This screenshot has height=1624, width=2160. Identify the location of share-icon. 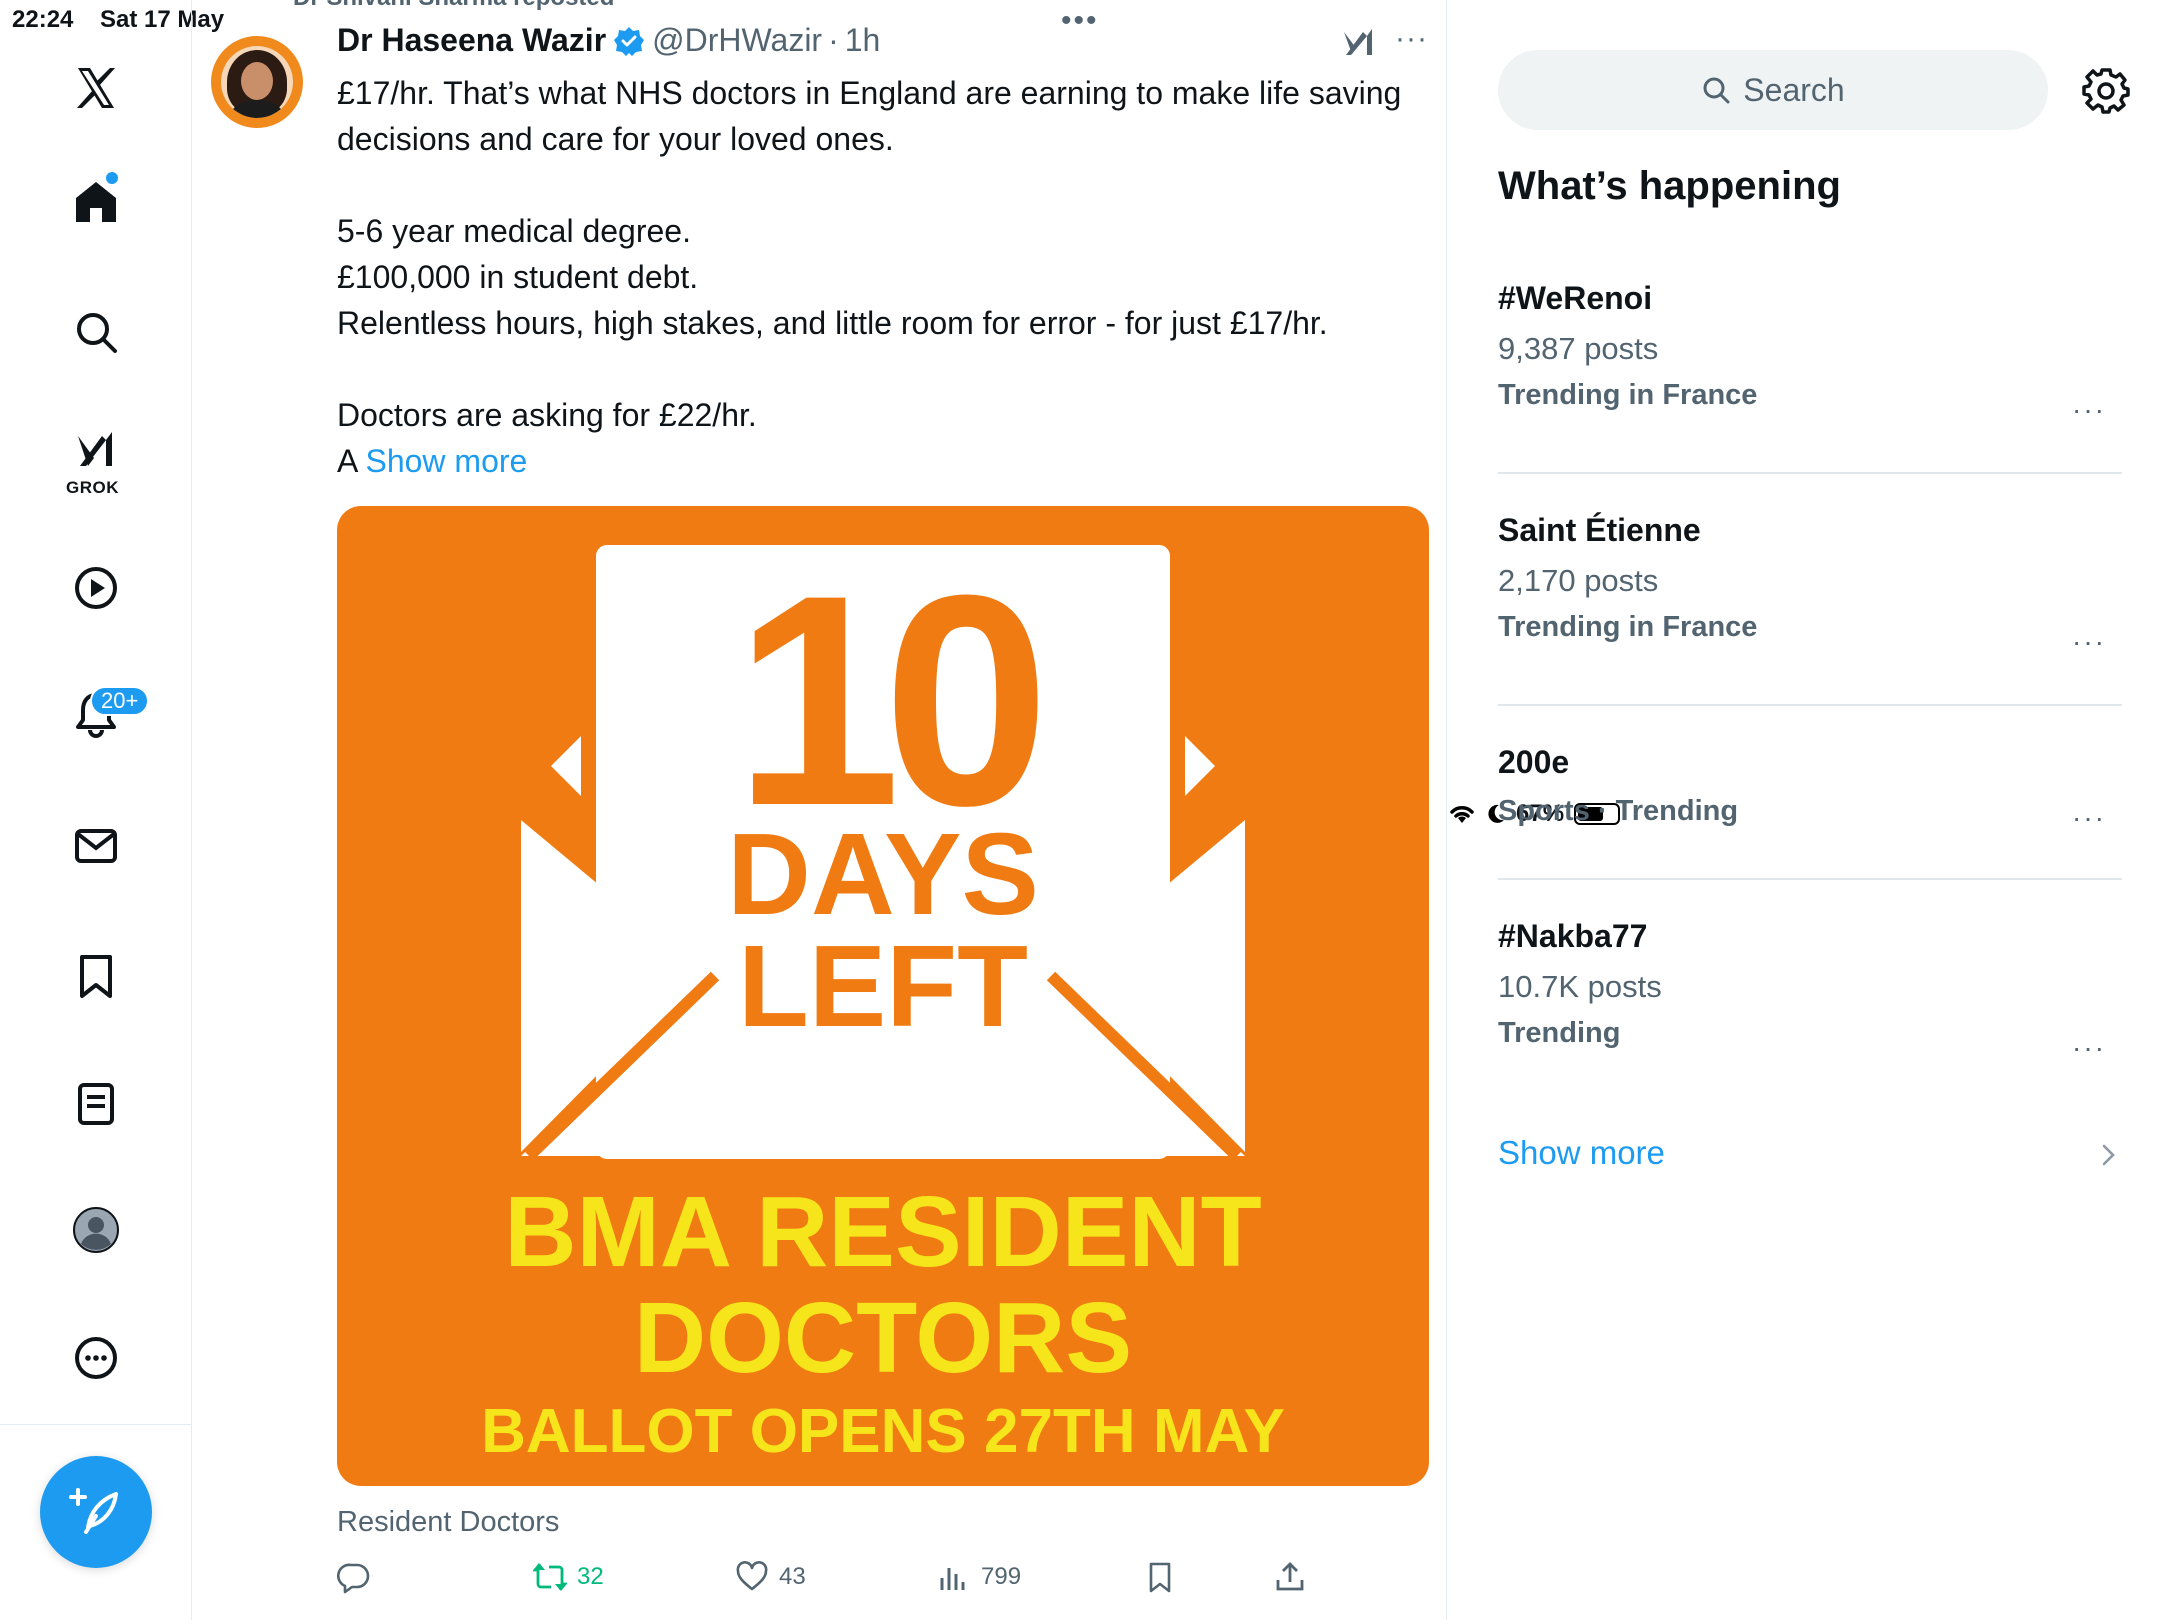
(1290, 1576).